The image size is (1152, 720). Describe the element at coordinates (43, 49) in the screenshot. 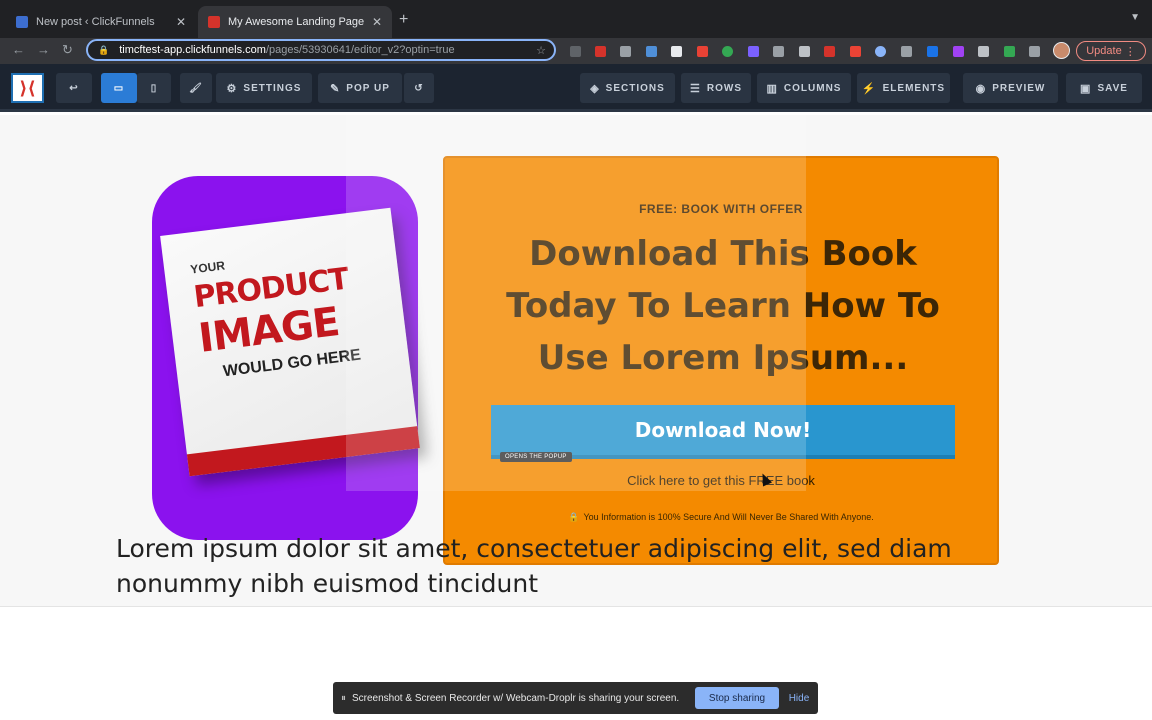

I see `forward-icon: →` at that location.